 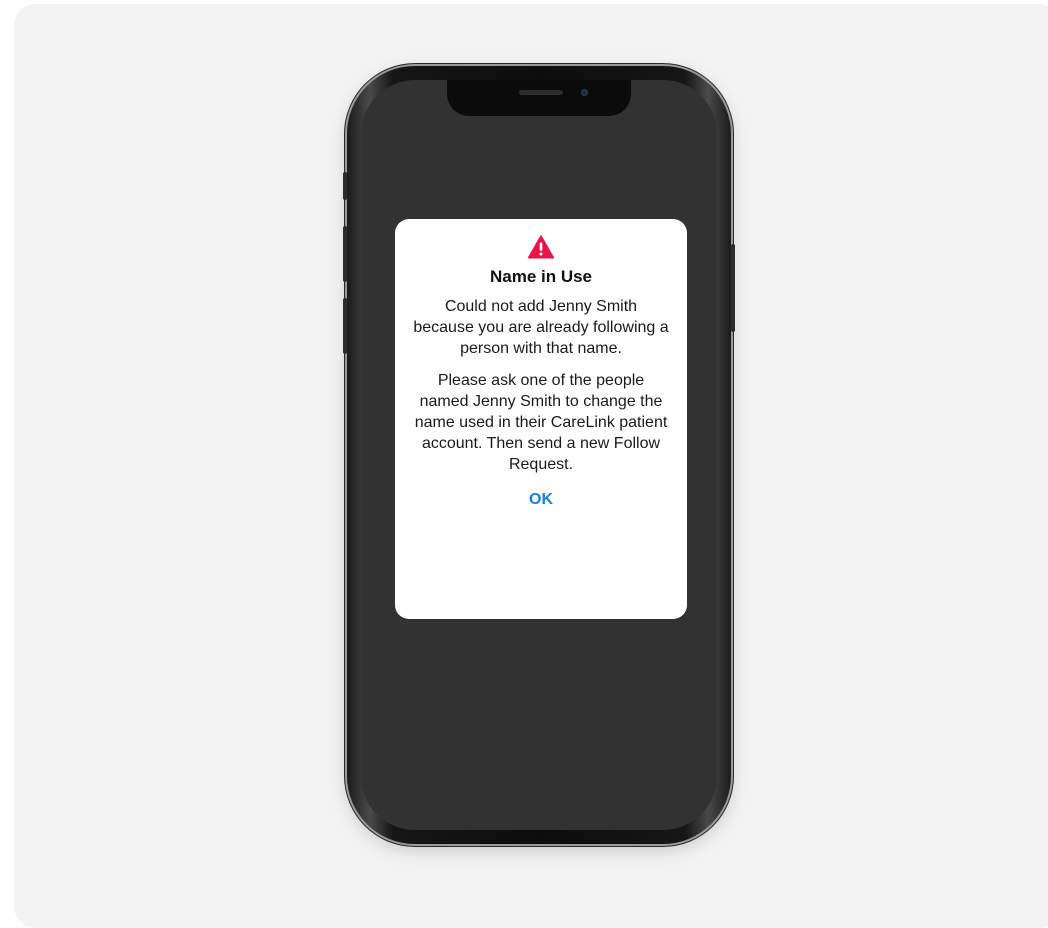 What do you see at coordinates (584, 92) in the screenshot?
I see `front-camera` at bounding box center [584, 92].